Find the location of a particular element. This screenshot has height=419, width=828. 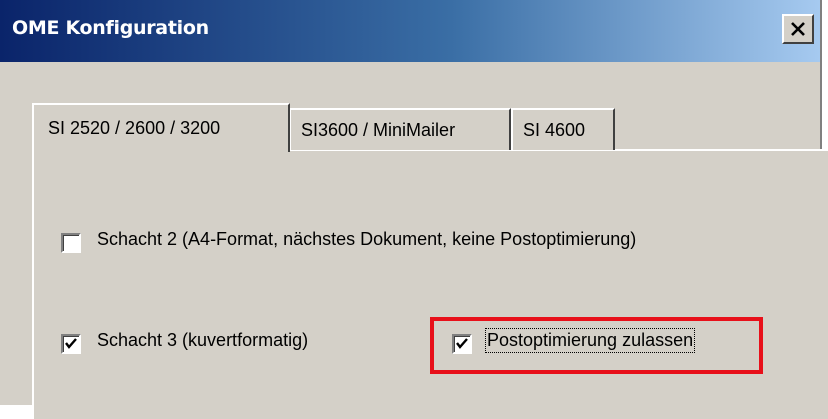

checkmark-icon is located at coordinates (71, 343).